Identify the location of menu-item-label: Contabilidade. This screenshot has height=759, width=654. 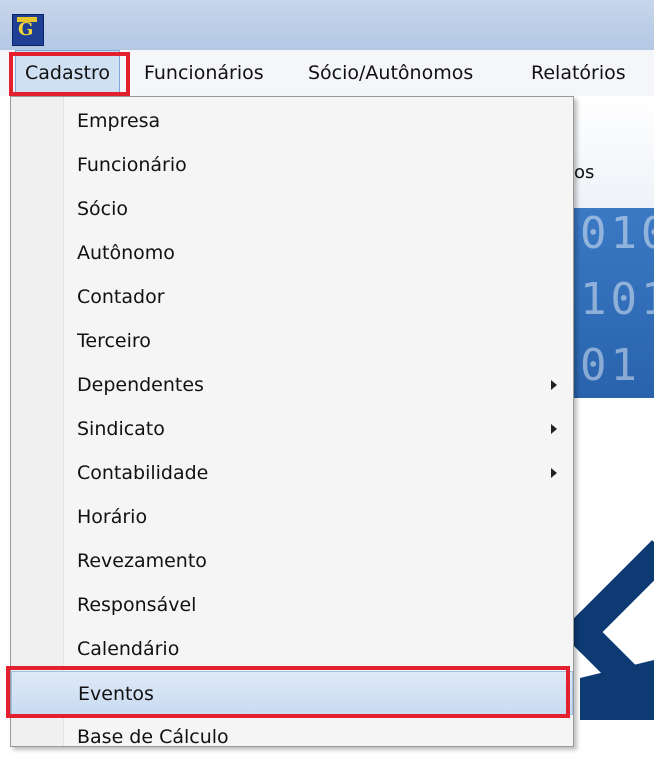
(143, 473).